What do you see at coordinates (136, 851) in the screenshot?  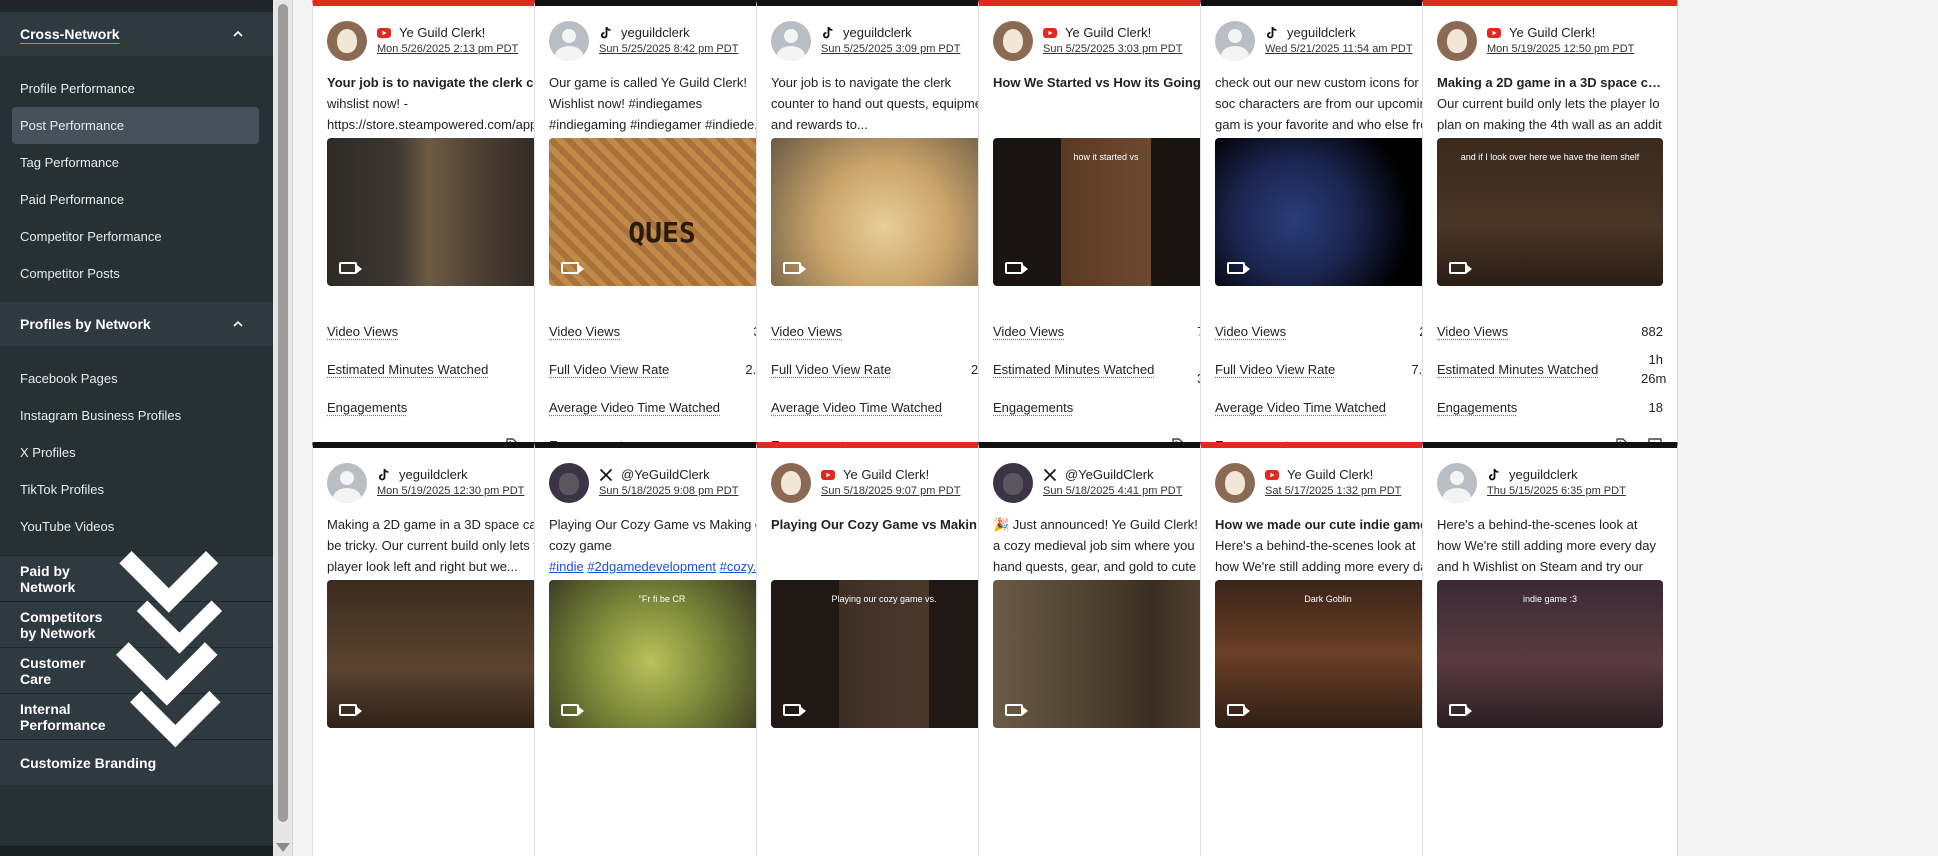 I see `sidebar-bottom-band` at bounding box center [136, 851].